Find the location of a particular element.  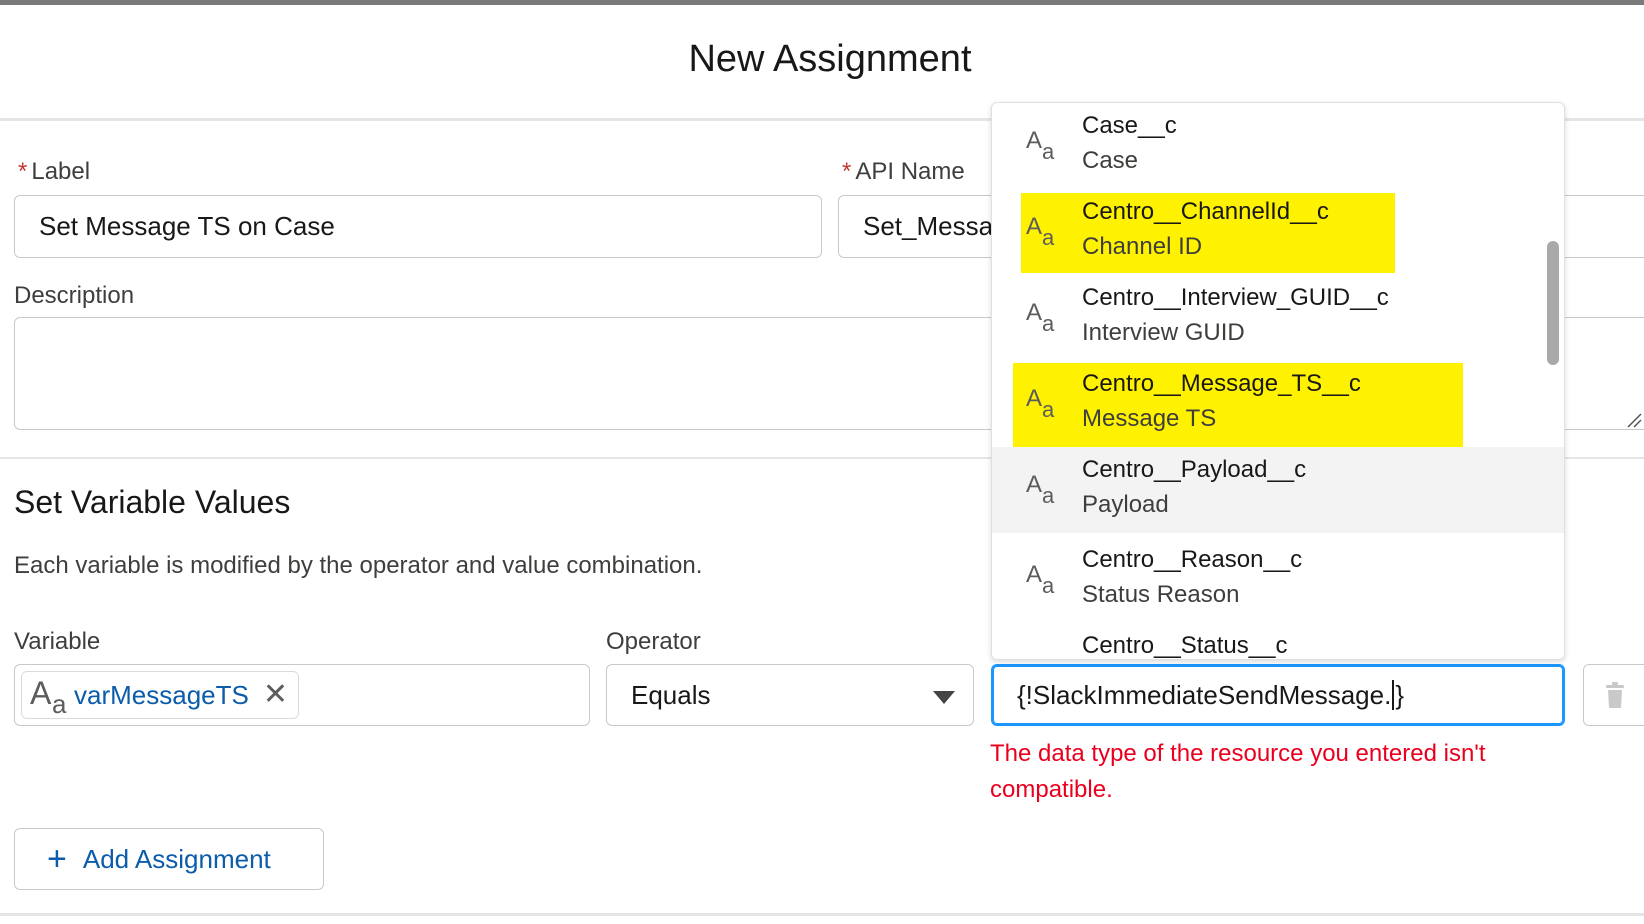

dropdown-option-case: Aa Case__c Case is located at coordinates (1278, 146).